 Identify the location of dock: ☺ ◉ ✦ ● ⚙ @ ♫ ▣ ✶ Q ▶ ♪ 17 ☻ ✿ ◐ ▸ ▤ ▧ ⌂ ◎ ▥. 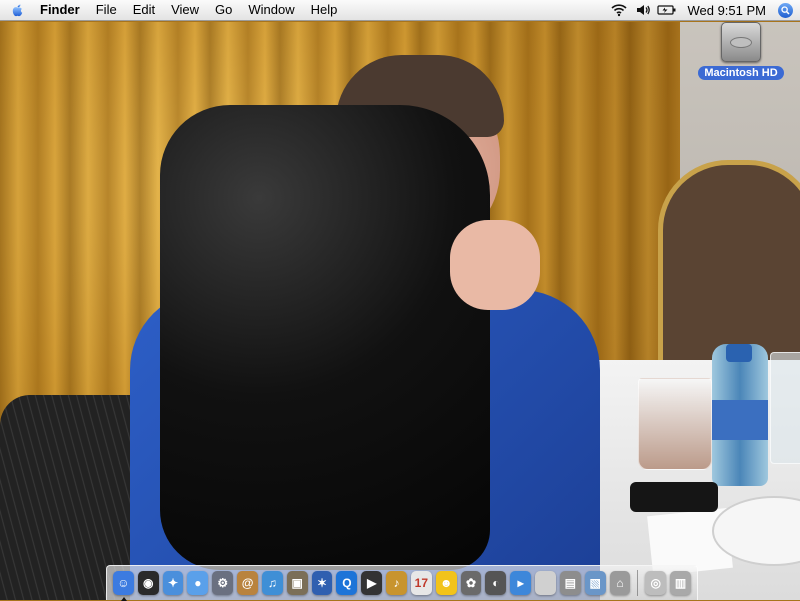
(402, 583).